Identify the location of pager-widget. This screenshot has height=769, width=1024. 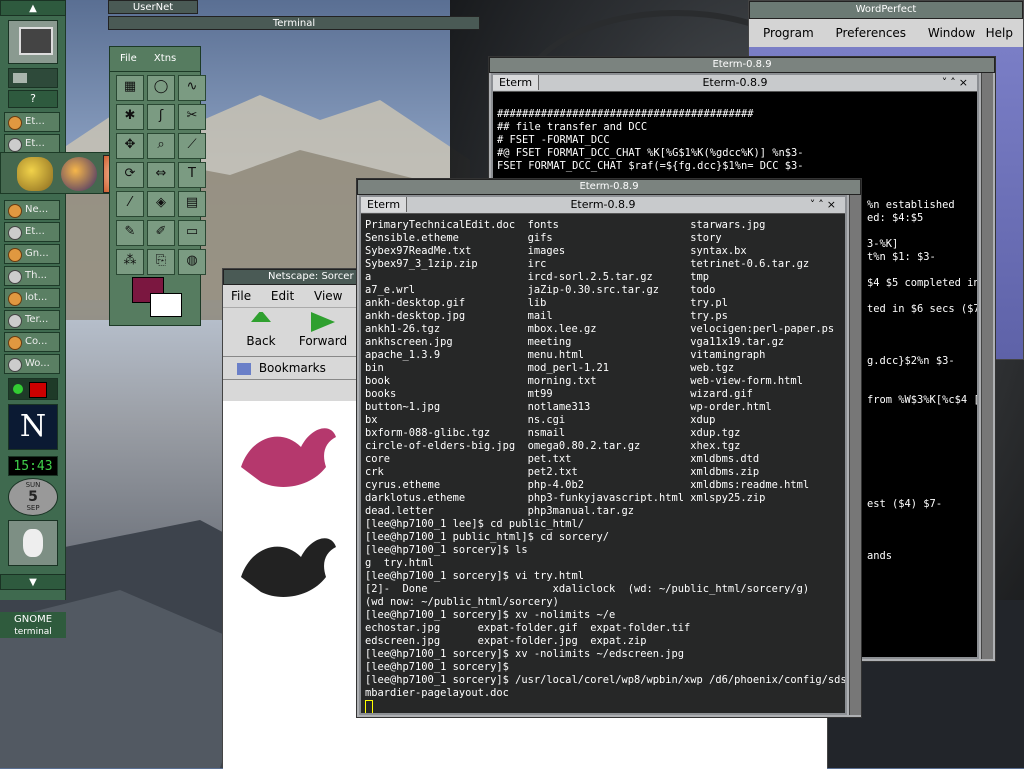
(33, 78).